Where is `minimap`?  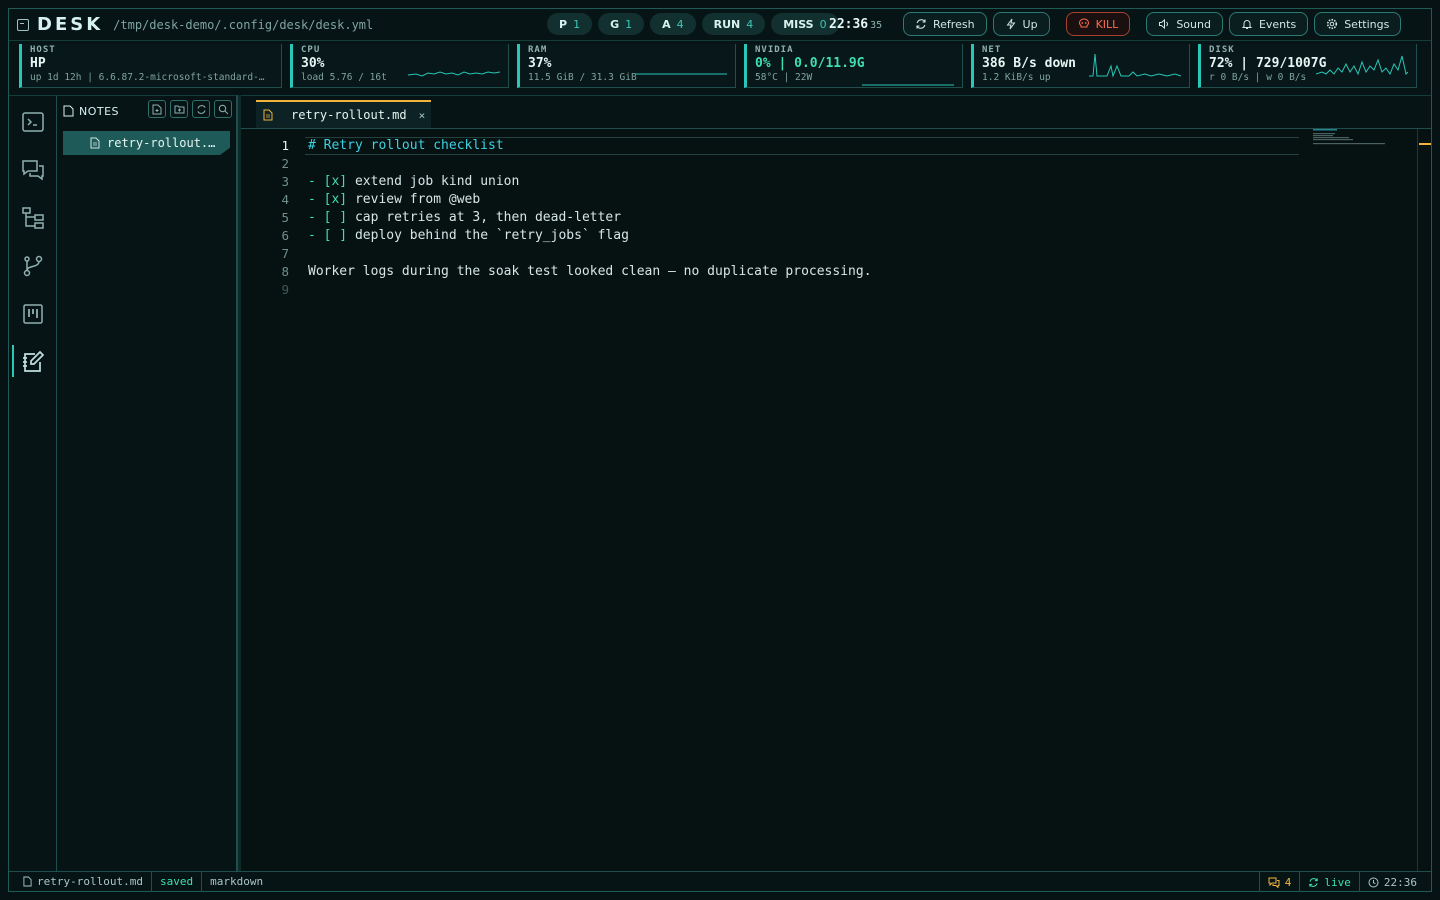
minimap is located at coordinates (1365, 144).